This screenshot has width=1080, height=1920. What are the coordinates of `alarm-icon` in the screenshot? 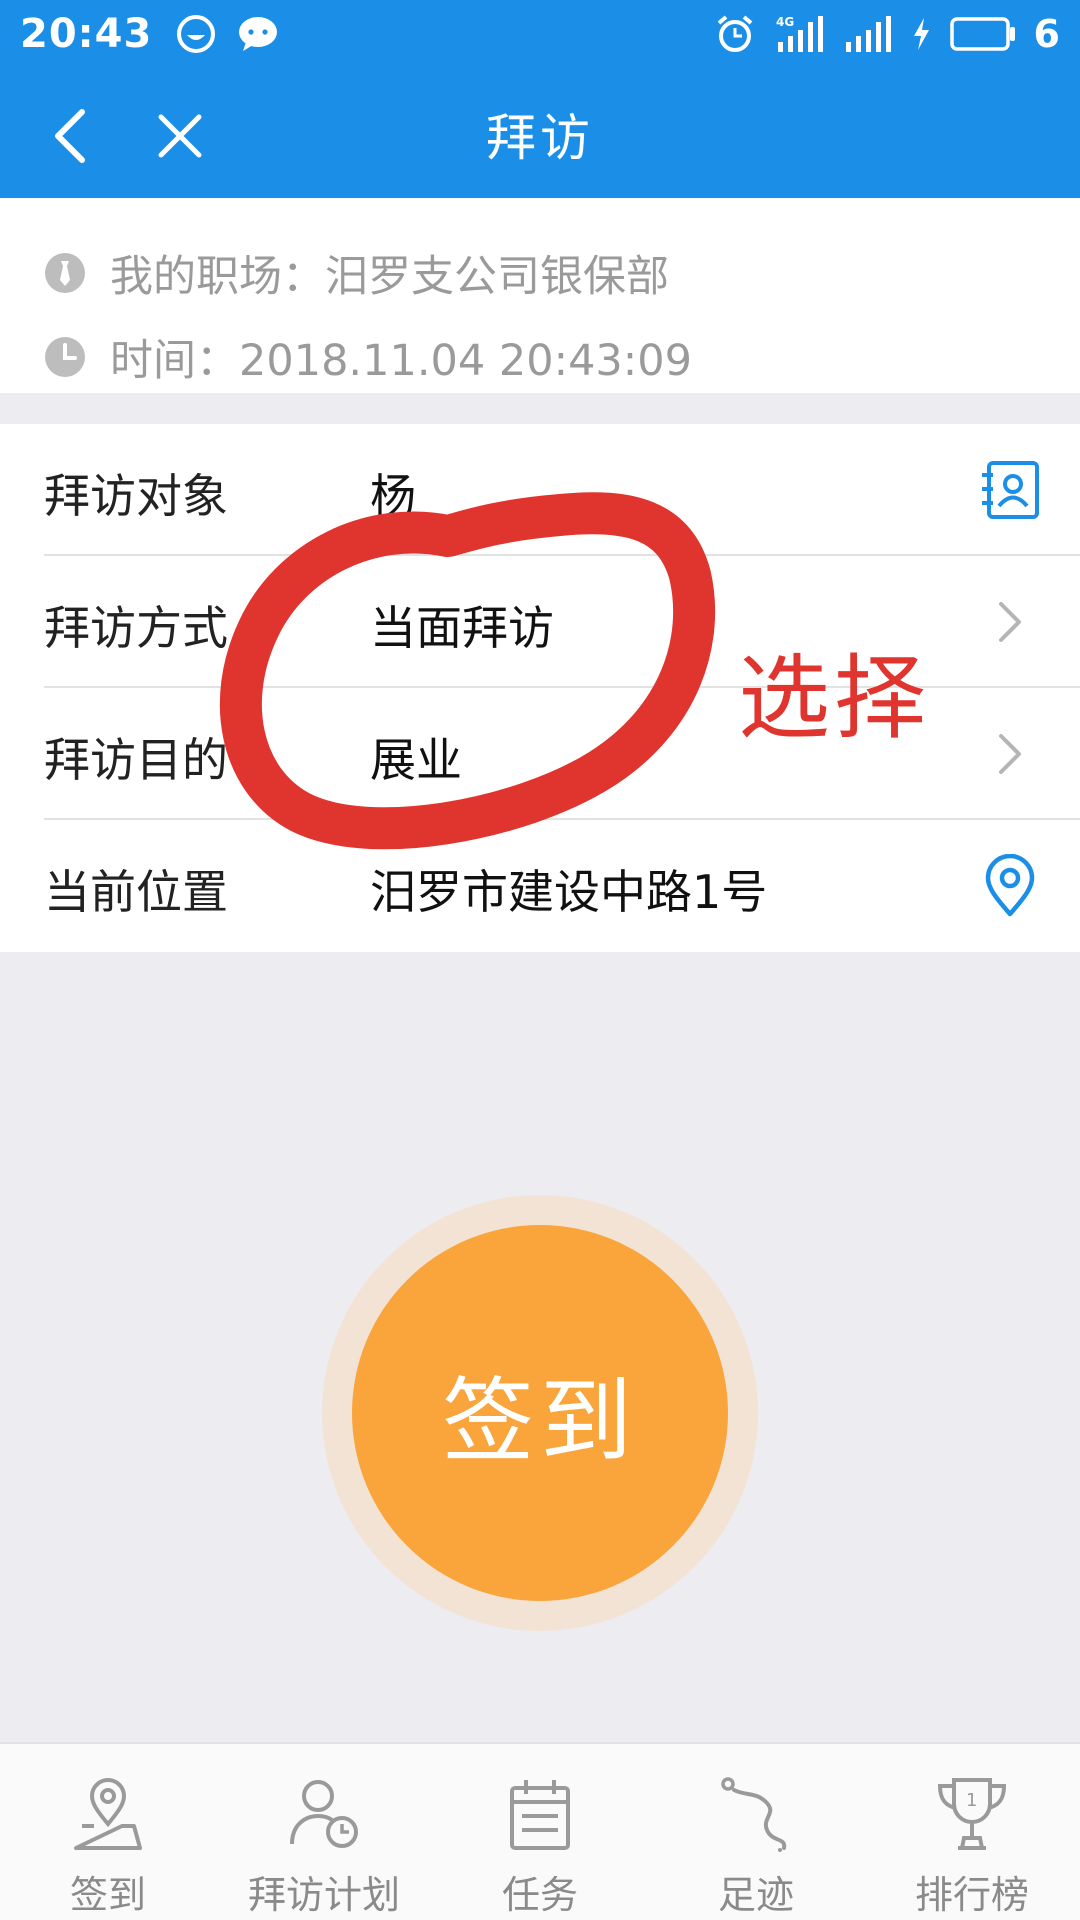 It's located at (734, 33).